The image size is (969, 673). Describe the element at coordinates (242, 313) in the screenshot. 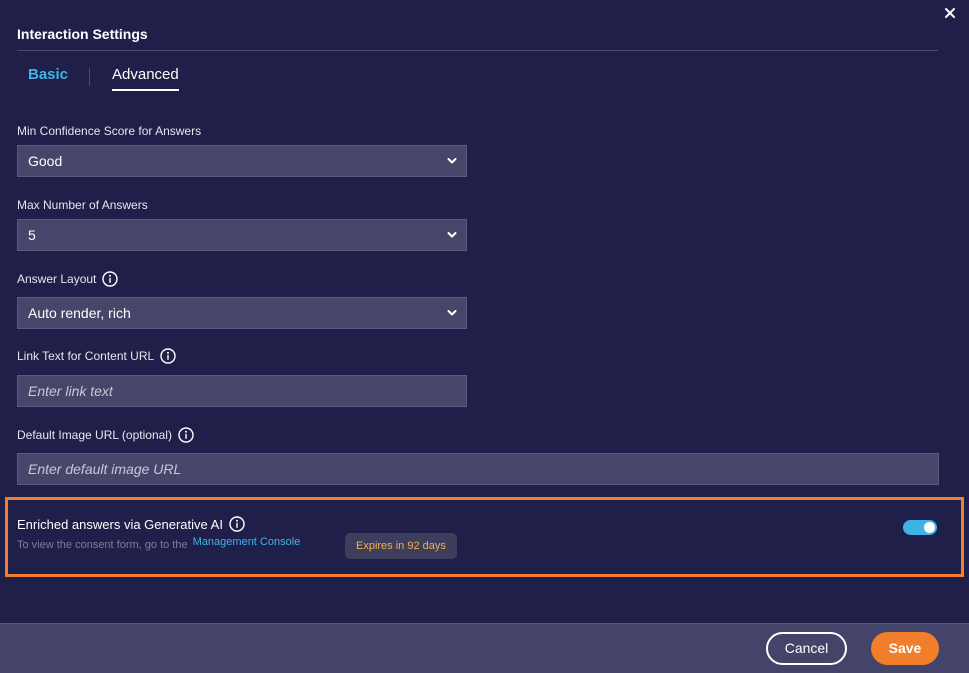

I see `answer-layout-select: Auto render, rich` at that location.